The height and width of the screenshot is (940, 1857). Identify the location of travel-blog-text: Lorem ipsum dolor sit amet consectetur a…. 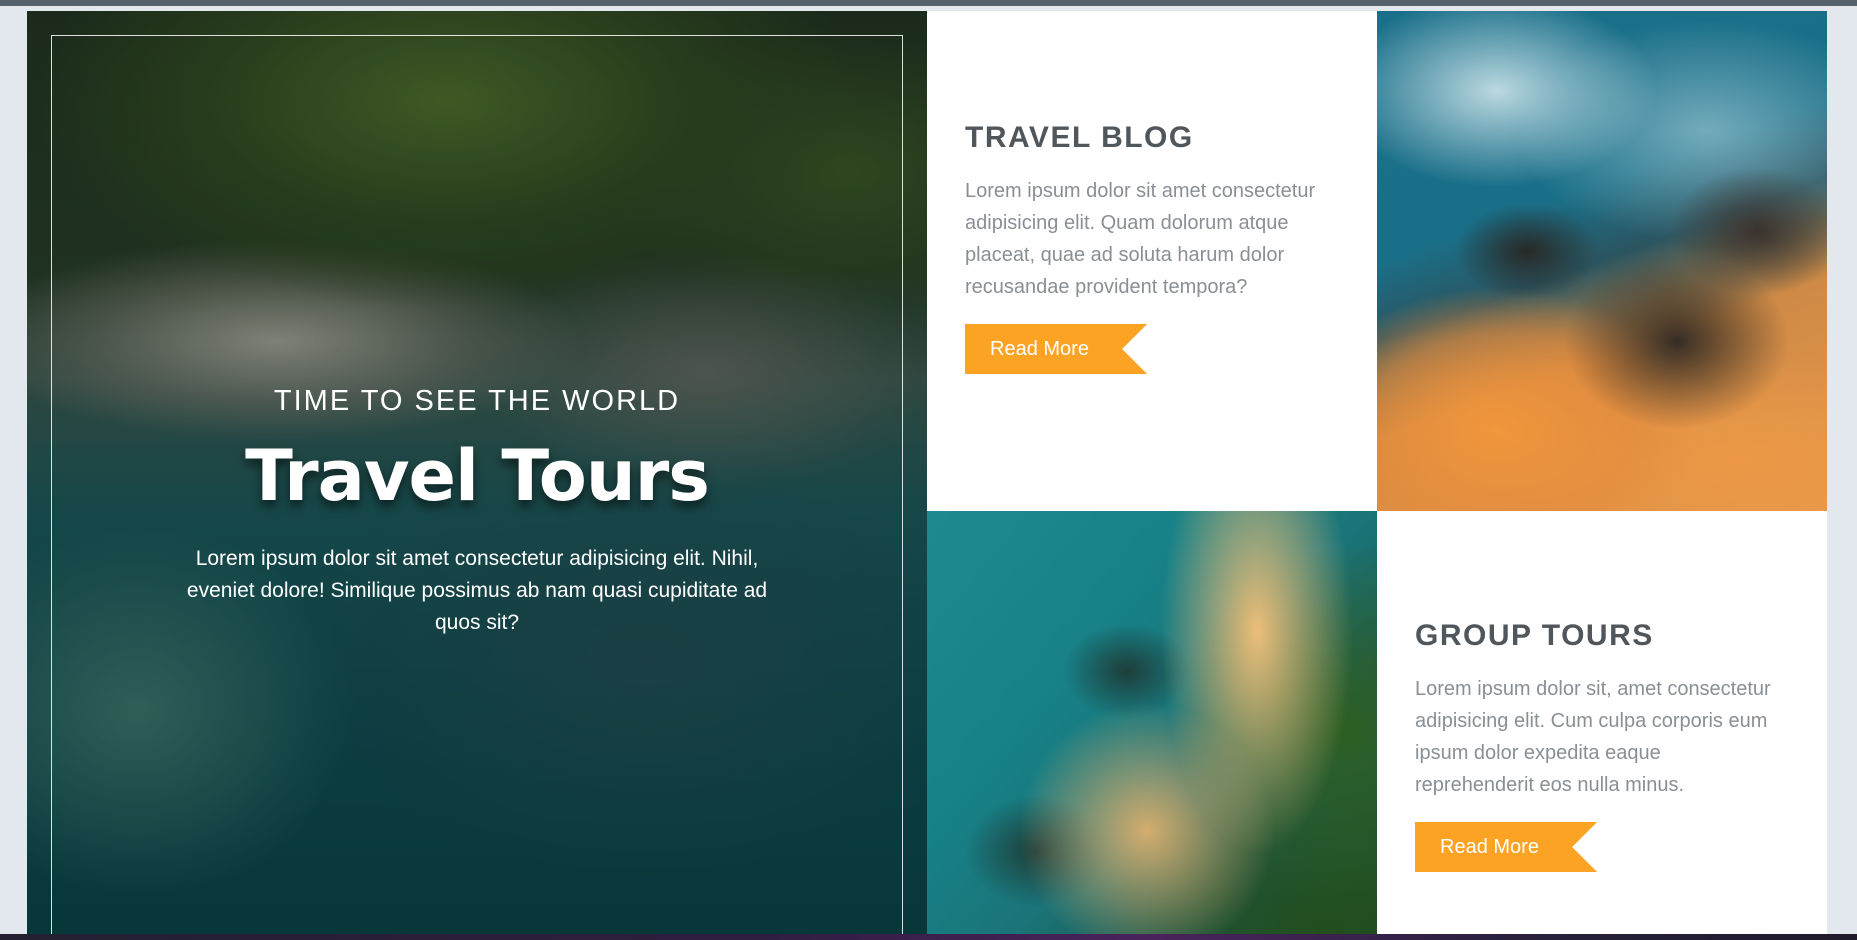
(1140, 239).